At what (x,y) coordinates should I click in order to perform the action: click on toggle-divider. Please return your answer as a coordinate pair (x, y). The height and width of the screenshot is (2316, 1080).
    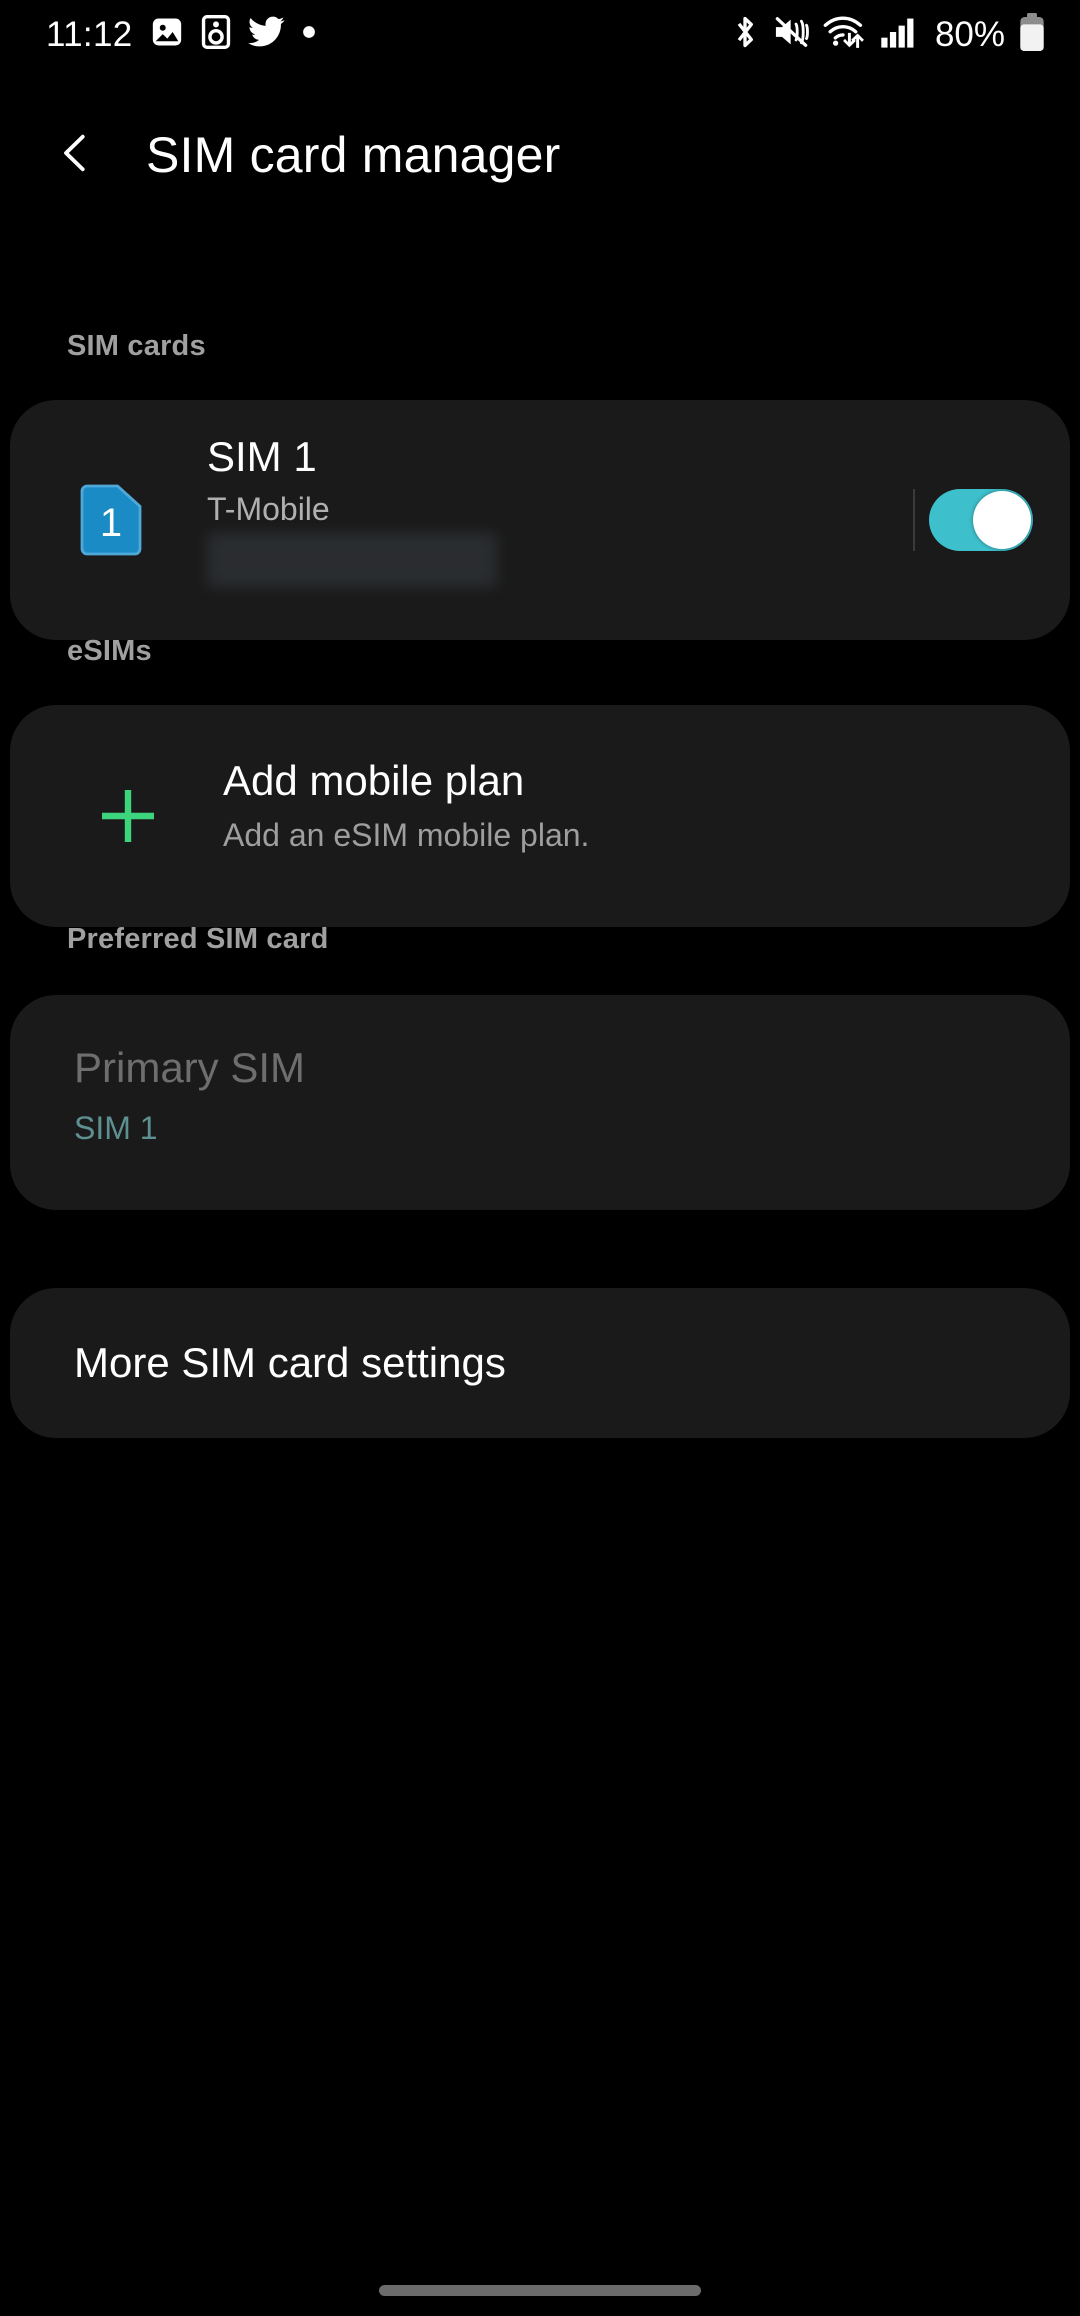
    Looking at the image, I should click on (914, 520).